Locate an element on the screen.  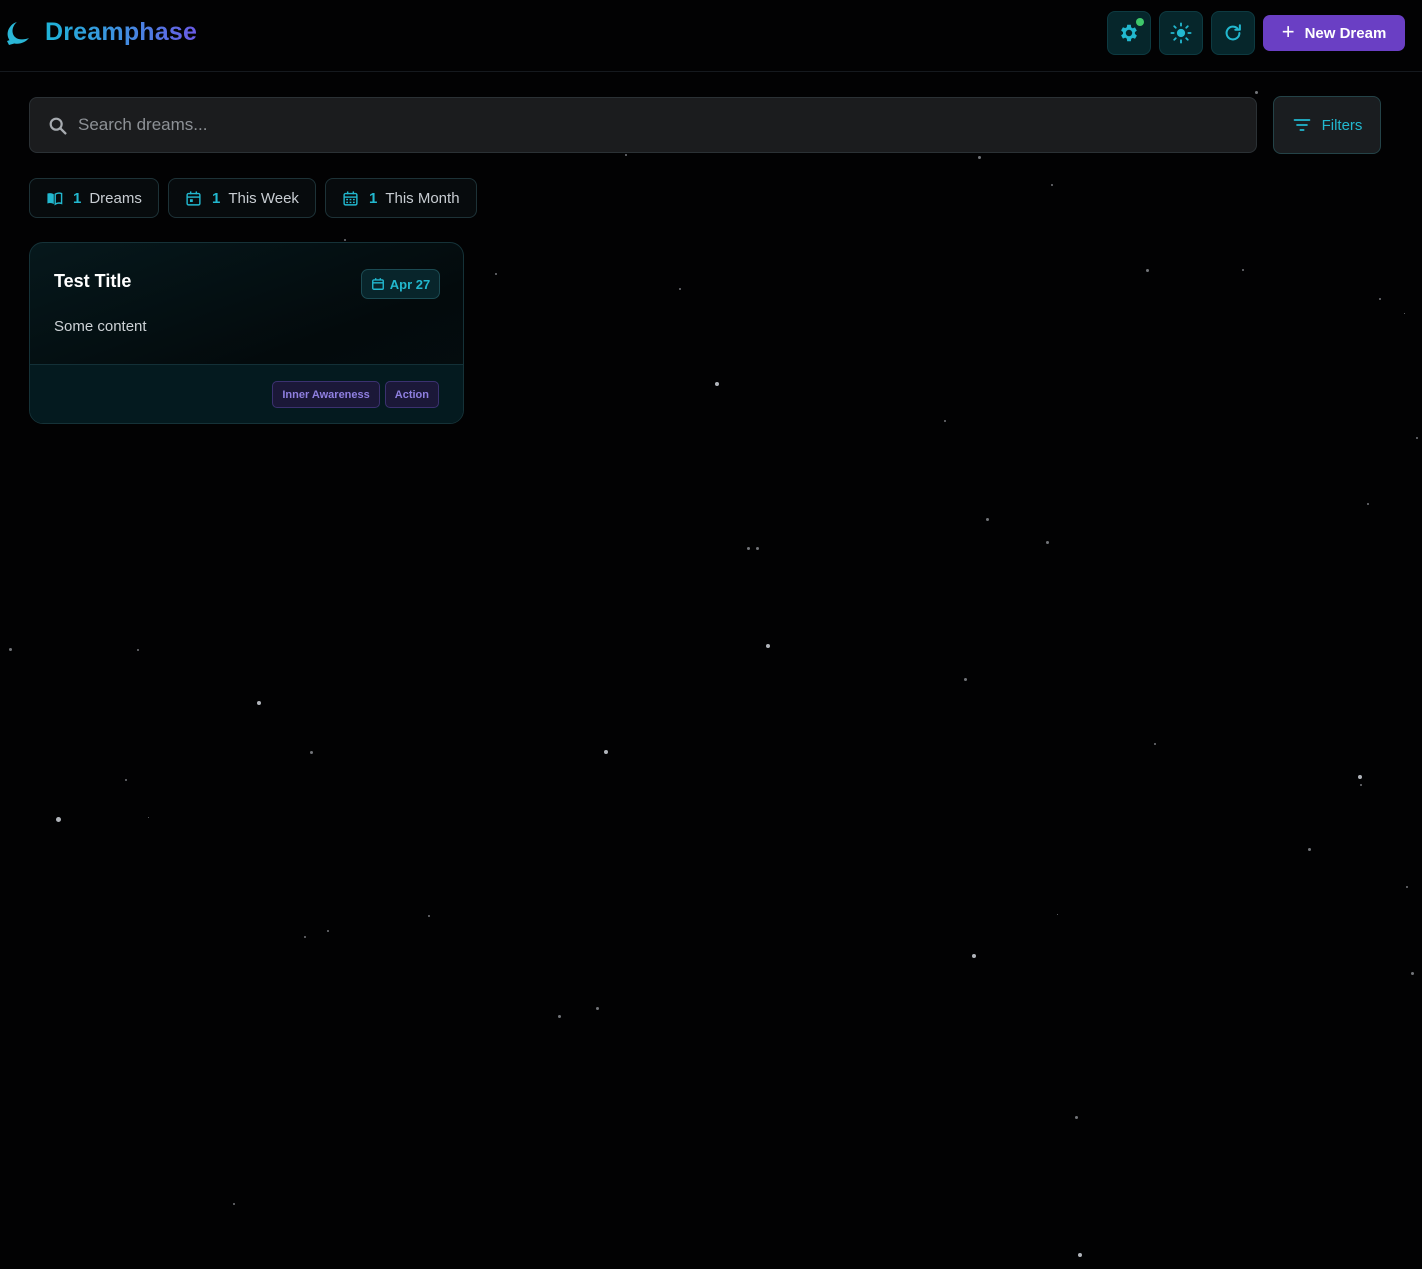
filters-label: Filters is located at coordinates (1342, 125).